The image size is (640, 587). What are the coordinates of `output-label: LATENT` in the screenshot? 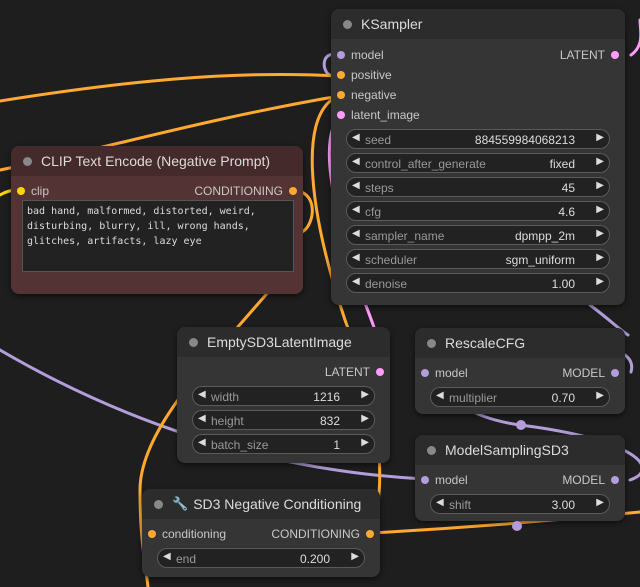 It's located at (582, 55).